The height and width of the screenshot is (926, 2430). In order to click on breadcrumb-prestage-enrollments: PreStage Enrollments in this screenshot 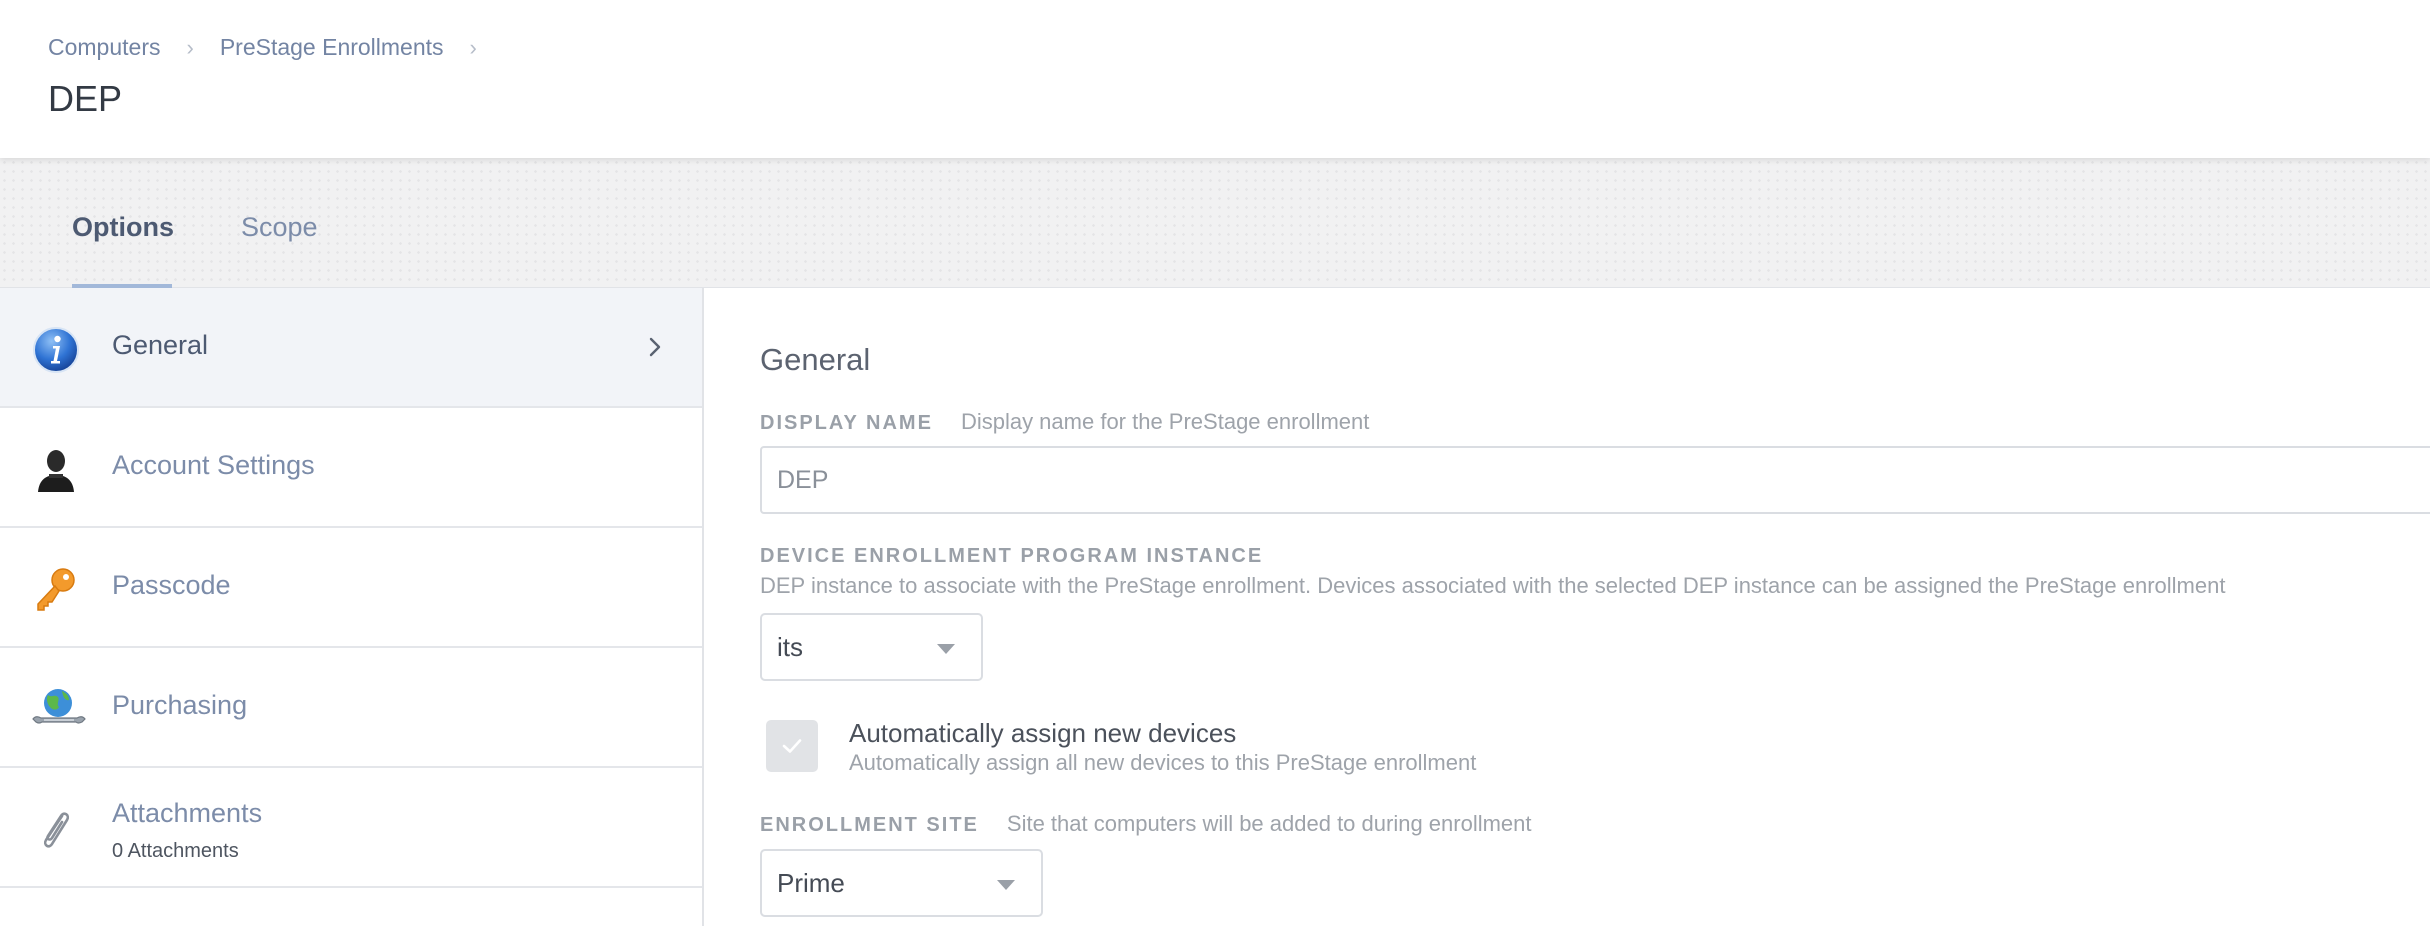, I will do `click(332, 47)`.